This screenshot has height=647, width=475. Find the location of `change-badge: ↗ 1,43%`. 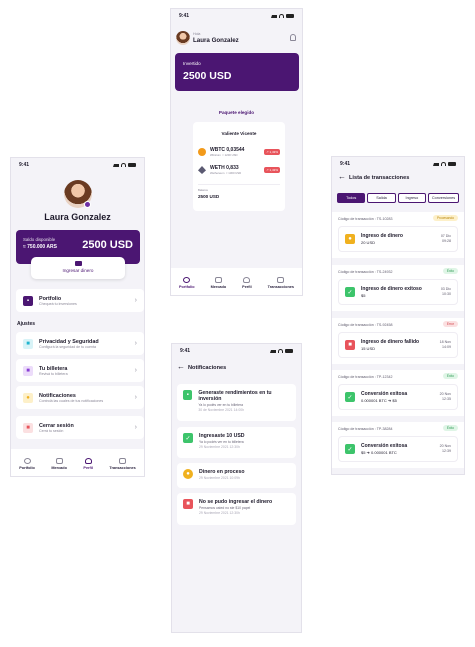

change-badge: ↗ 1,43% is located at coordinates (272, 170).